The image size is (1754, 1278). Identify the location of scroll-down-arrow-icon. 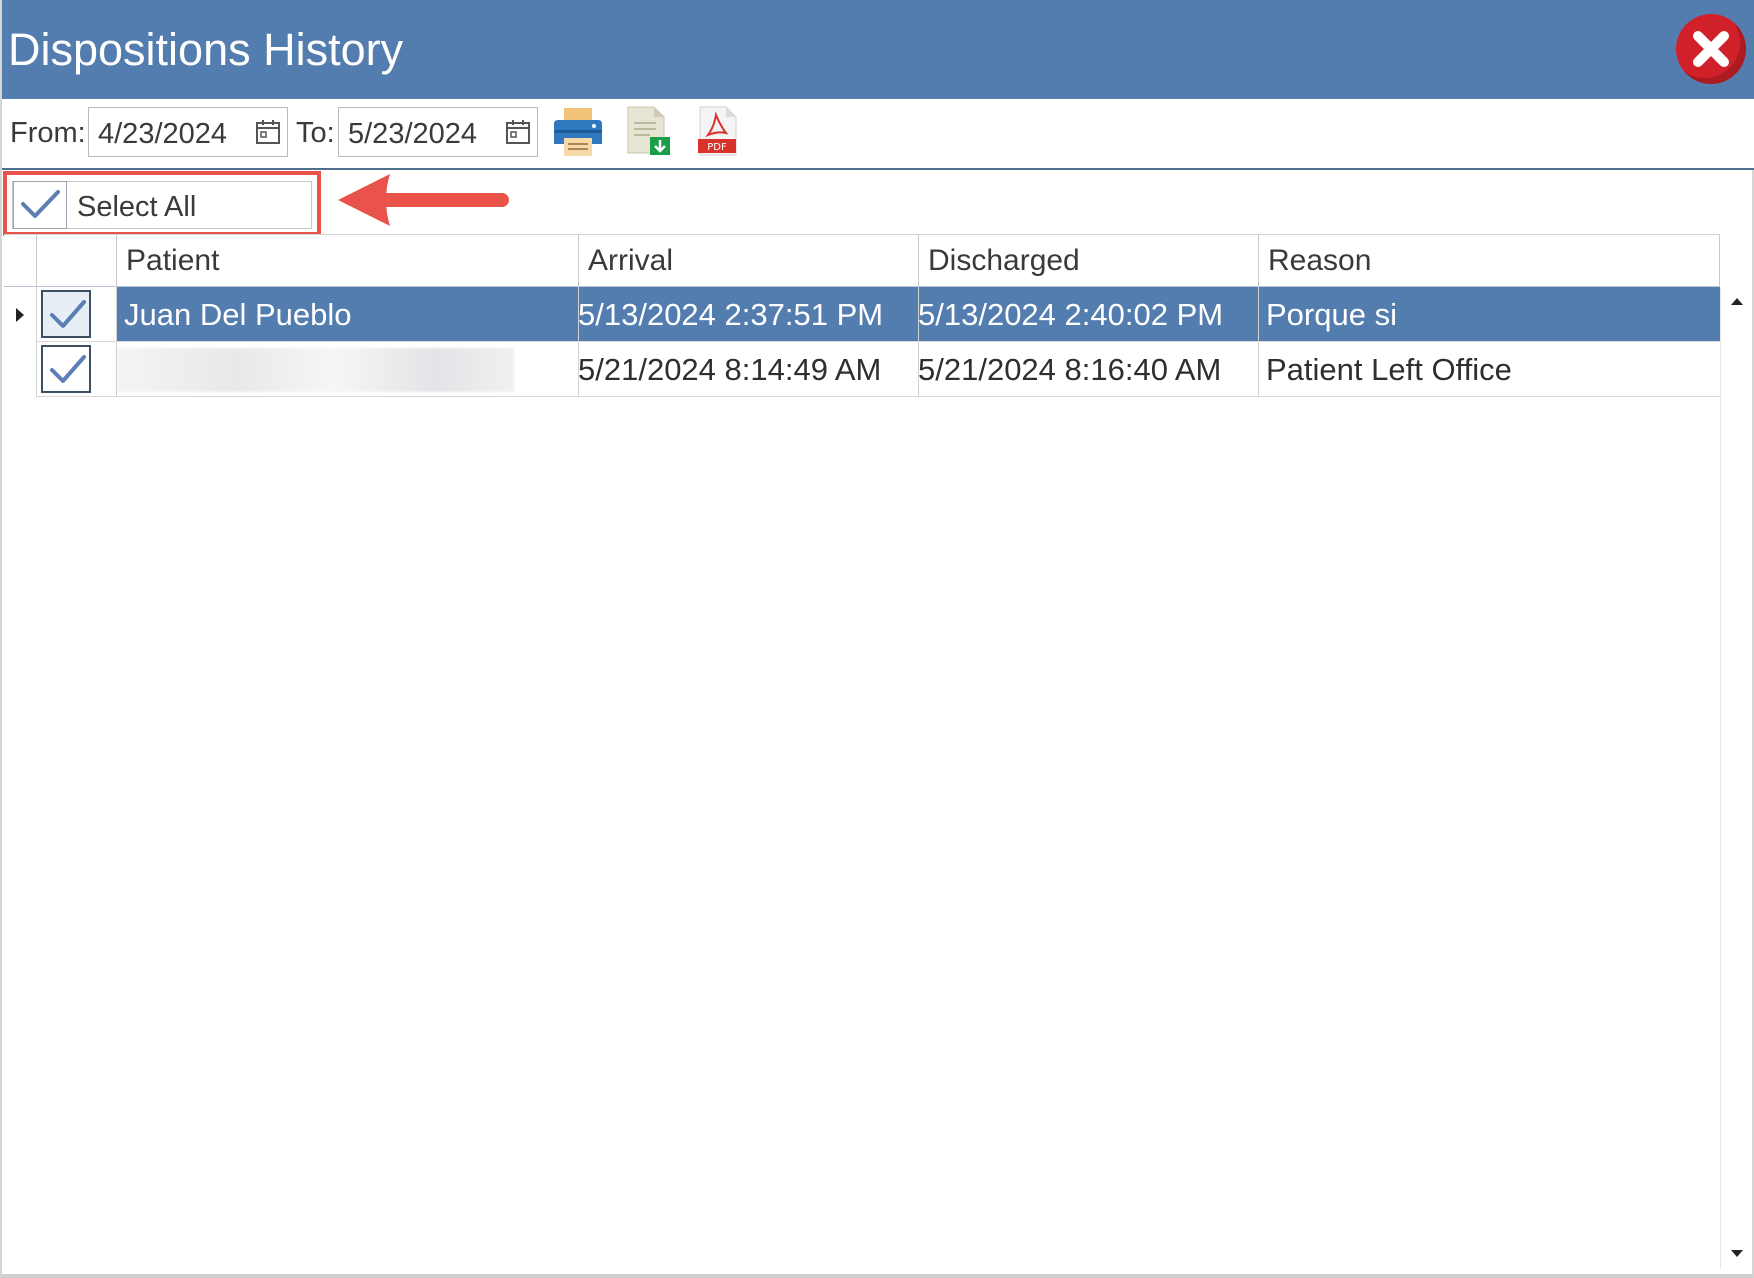
(1737, 1253).